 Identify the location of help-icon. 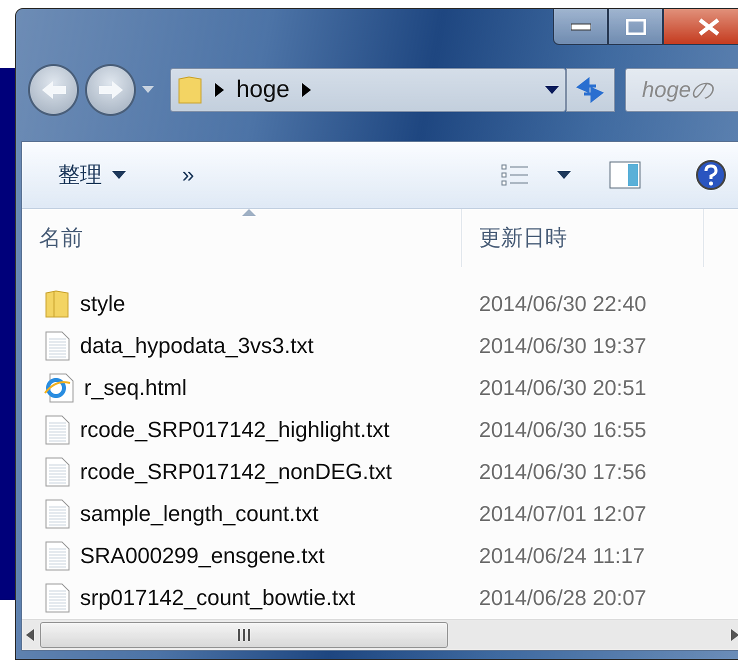
(711, 175).